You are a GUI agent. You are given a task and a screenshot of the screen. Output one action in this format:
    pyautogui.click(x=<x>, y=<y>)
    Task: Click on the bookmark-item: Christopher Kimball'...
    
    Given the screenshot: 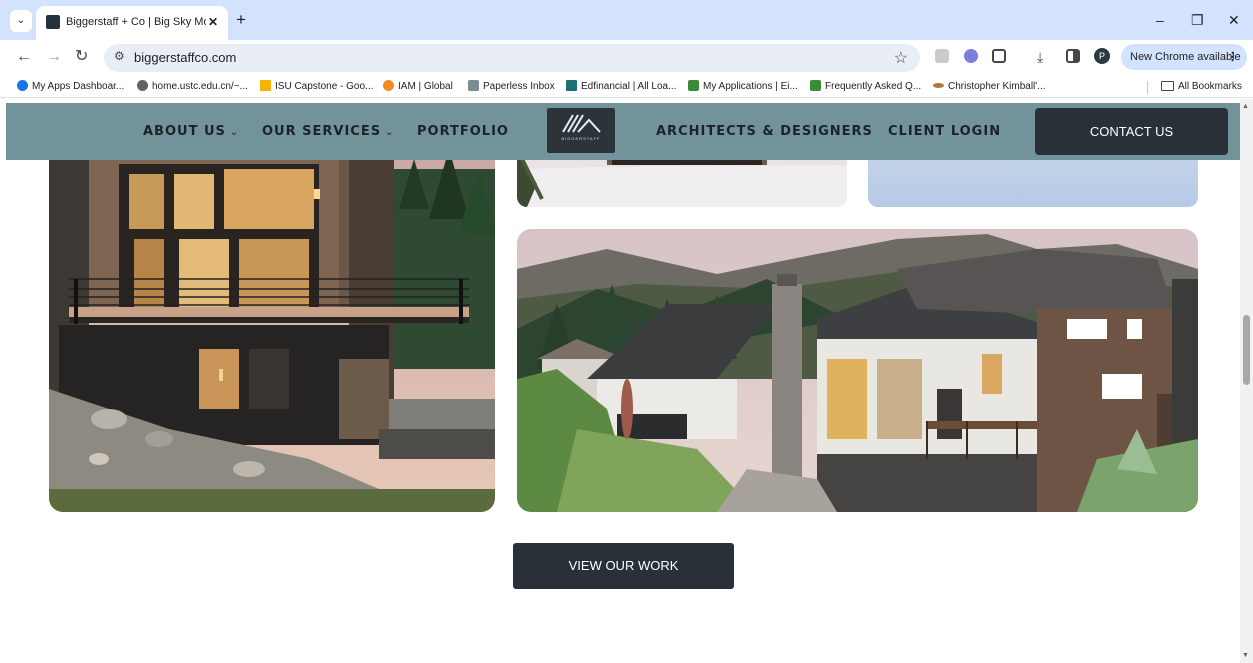 What is the action you would take?
    pyautogui.click(x=989, y=86)
    